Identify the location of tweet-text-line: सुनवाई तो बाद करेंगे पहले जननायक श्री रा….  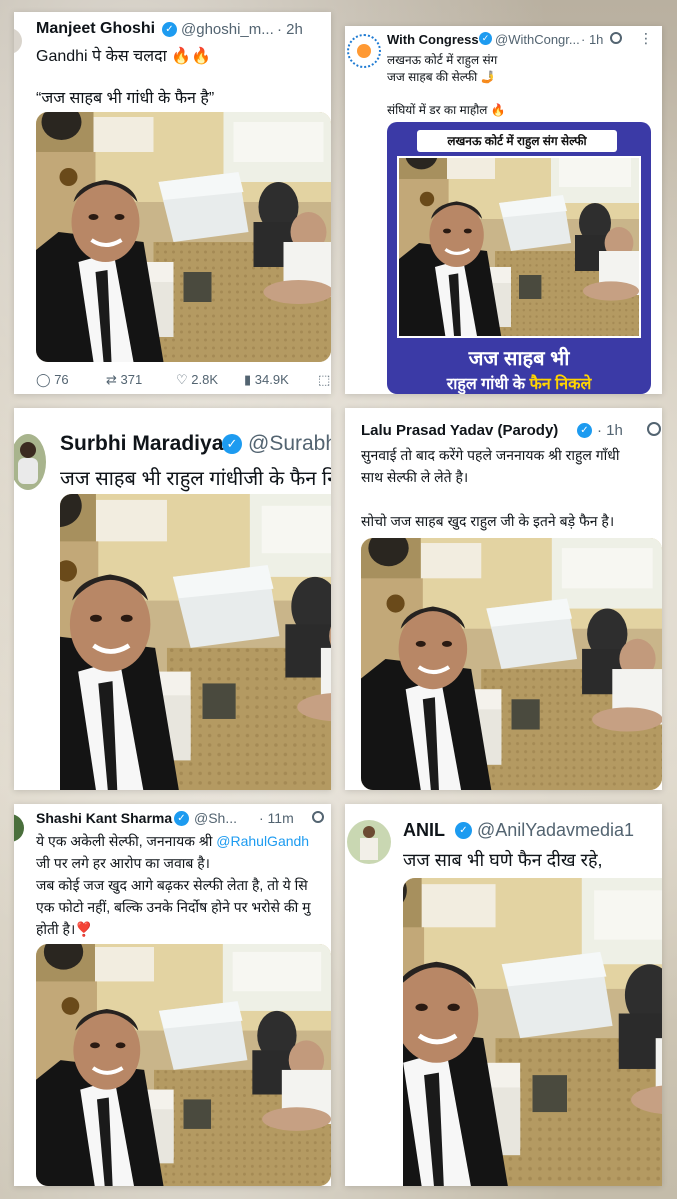
(490, 455).